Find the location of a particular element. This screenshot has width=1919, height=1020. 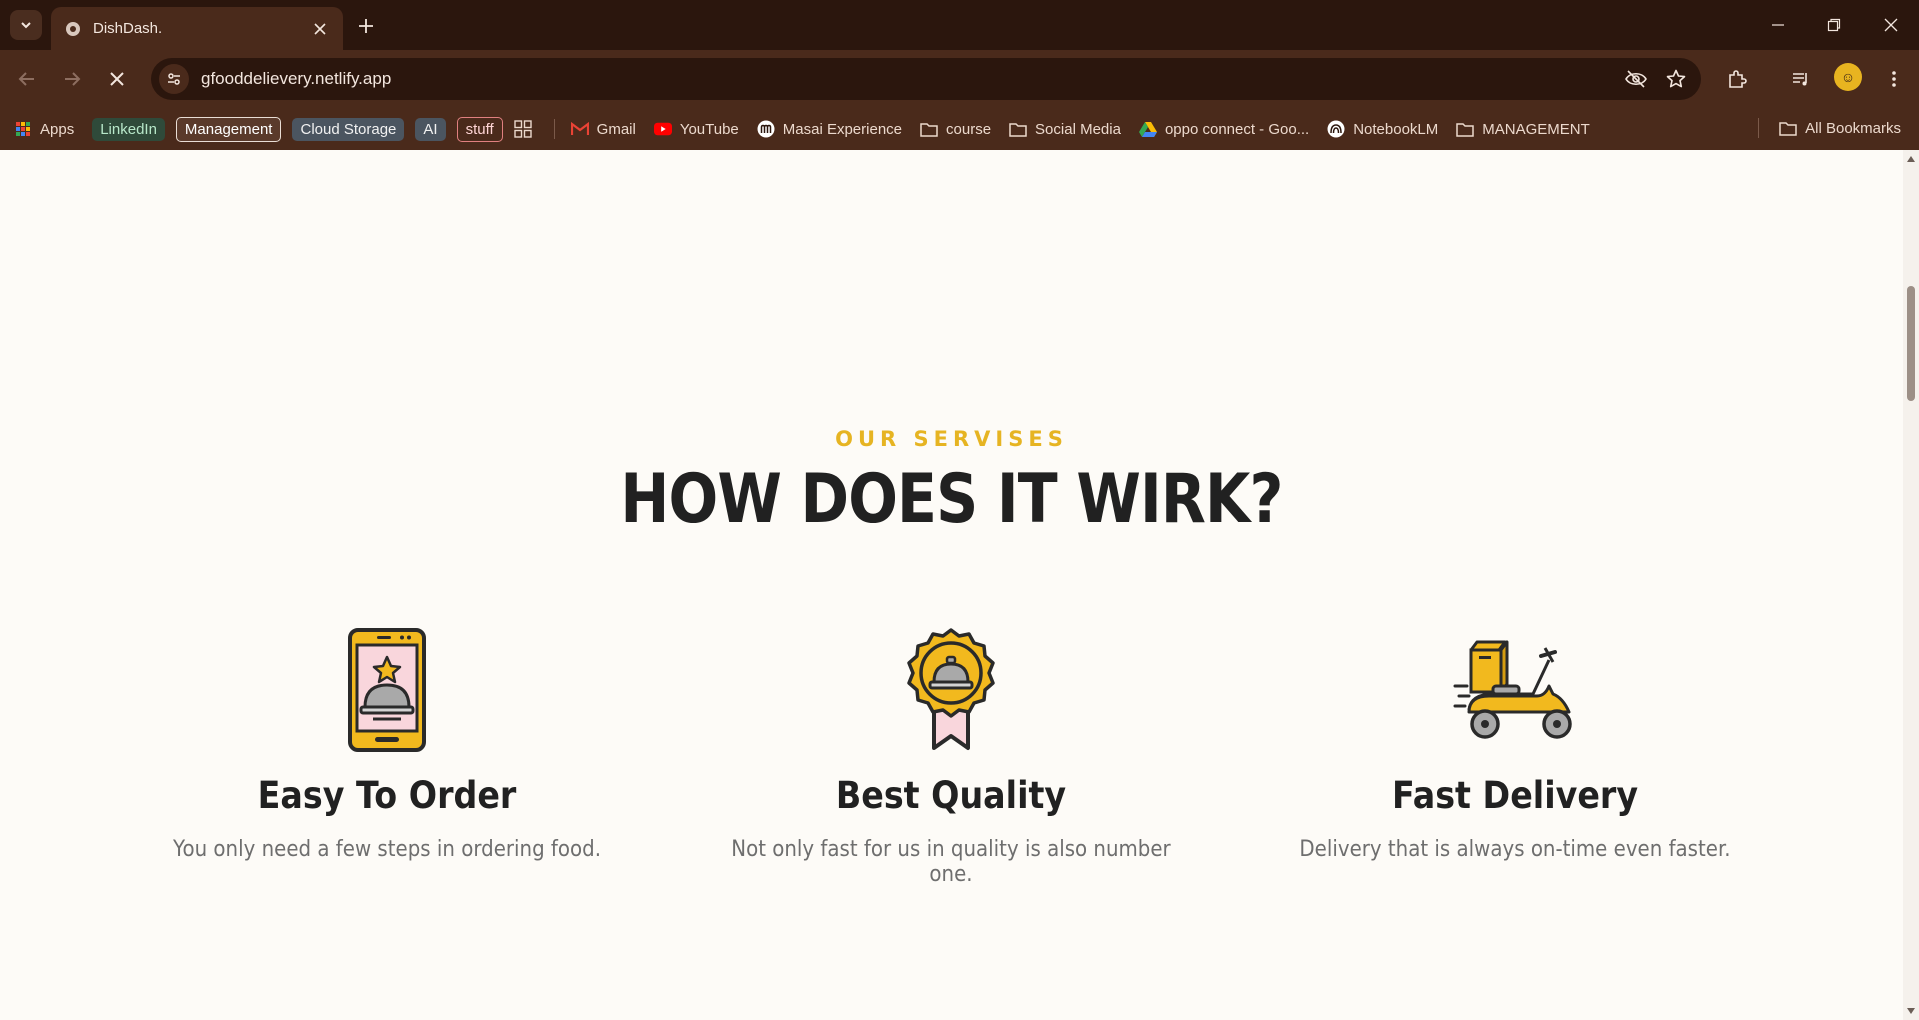

bookmark-masai: Masai Experience is located at coordinates (829, 129).